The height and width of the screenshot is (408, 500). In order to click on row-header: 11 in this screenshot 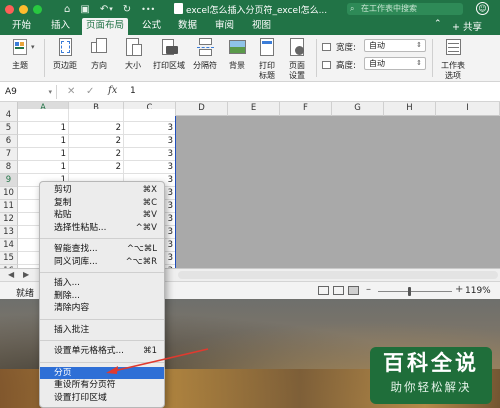, I will do `click(9, 206)`.